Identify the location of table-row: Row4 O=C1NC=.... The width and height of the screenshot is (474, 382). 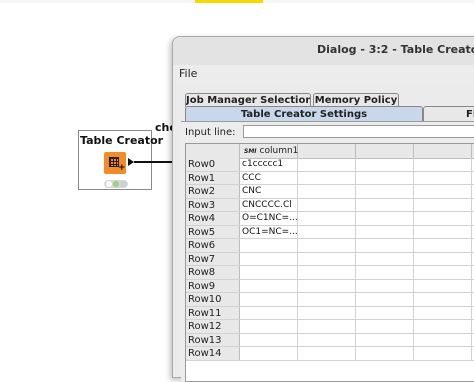
(330, 219).